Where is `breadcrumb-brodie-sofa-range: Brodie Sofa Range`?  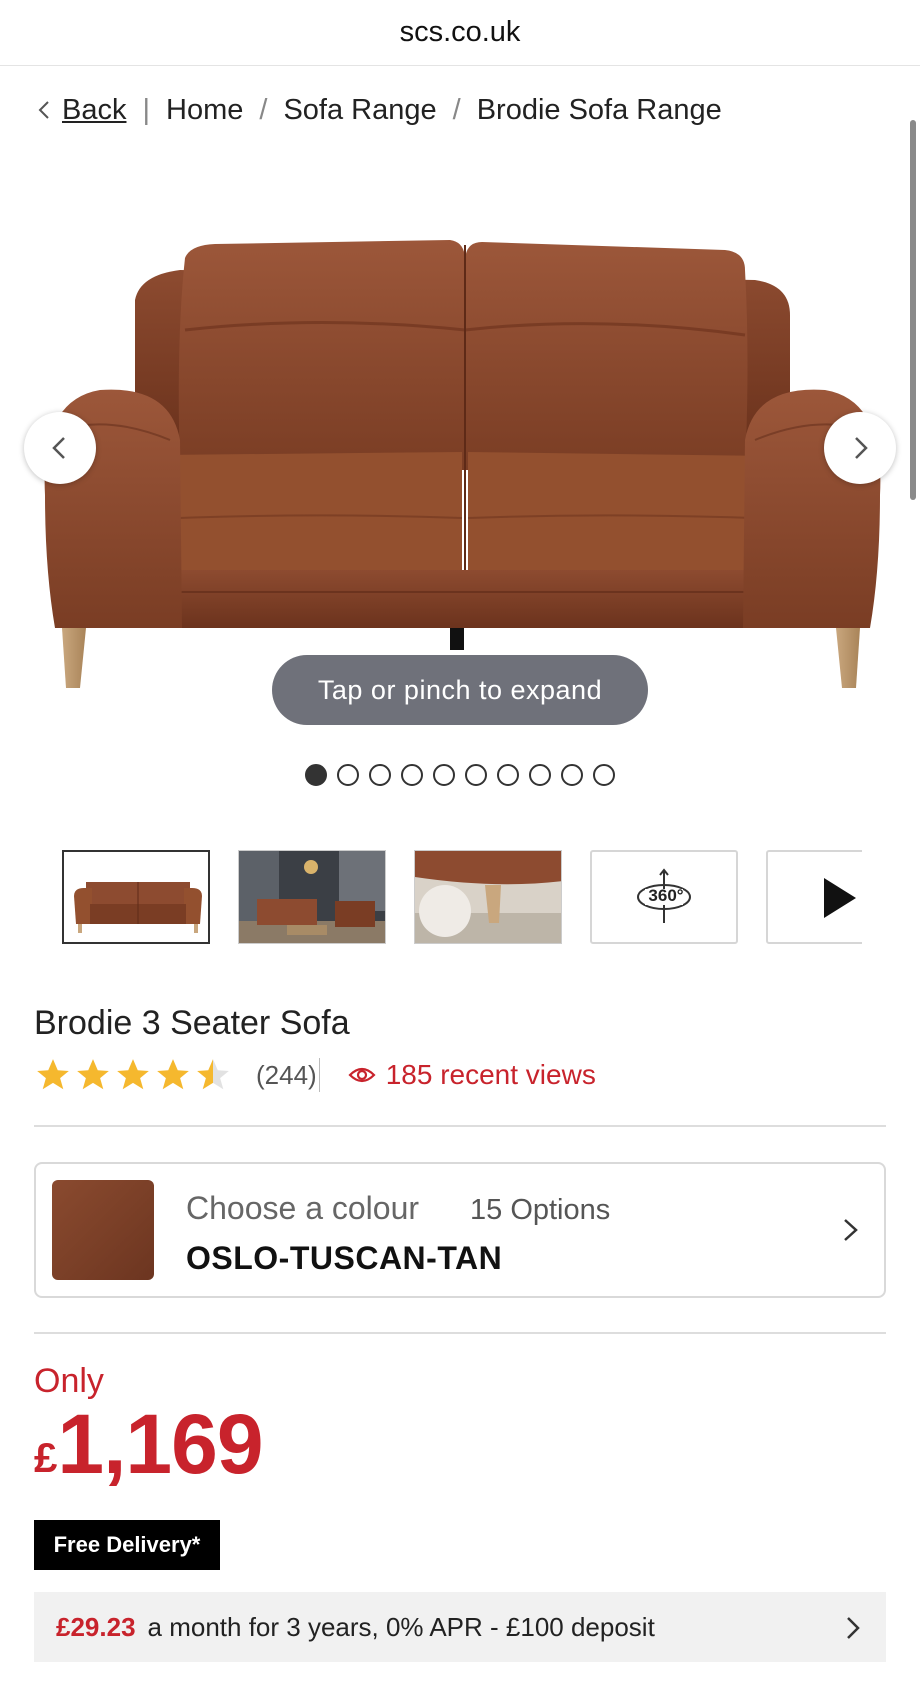 breadcrumb-brodie-sofa-range: Brodie Sofa Range is located at coordinates (599, 110).